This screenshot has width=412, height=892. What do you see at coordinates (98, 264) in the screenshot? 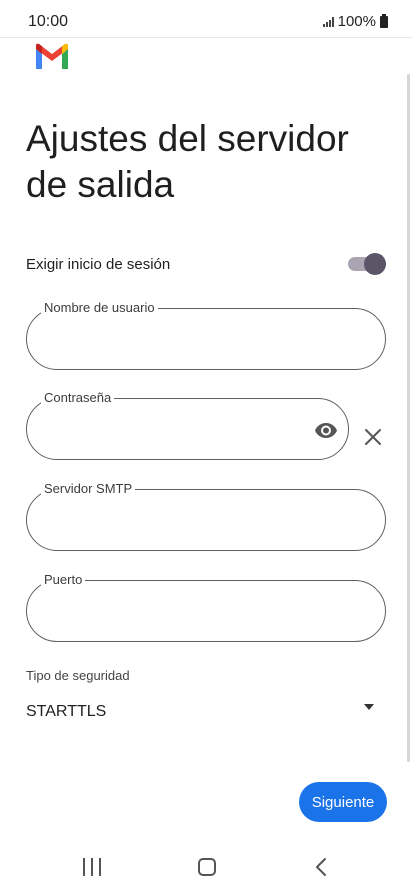
I see `require-signin-label: Exigir inicio de sesión` at bounding box center [98, 264].